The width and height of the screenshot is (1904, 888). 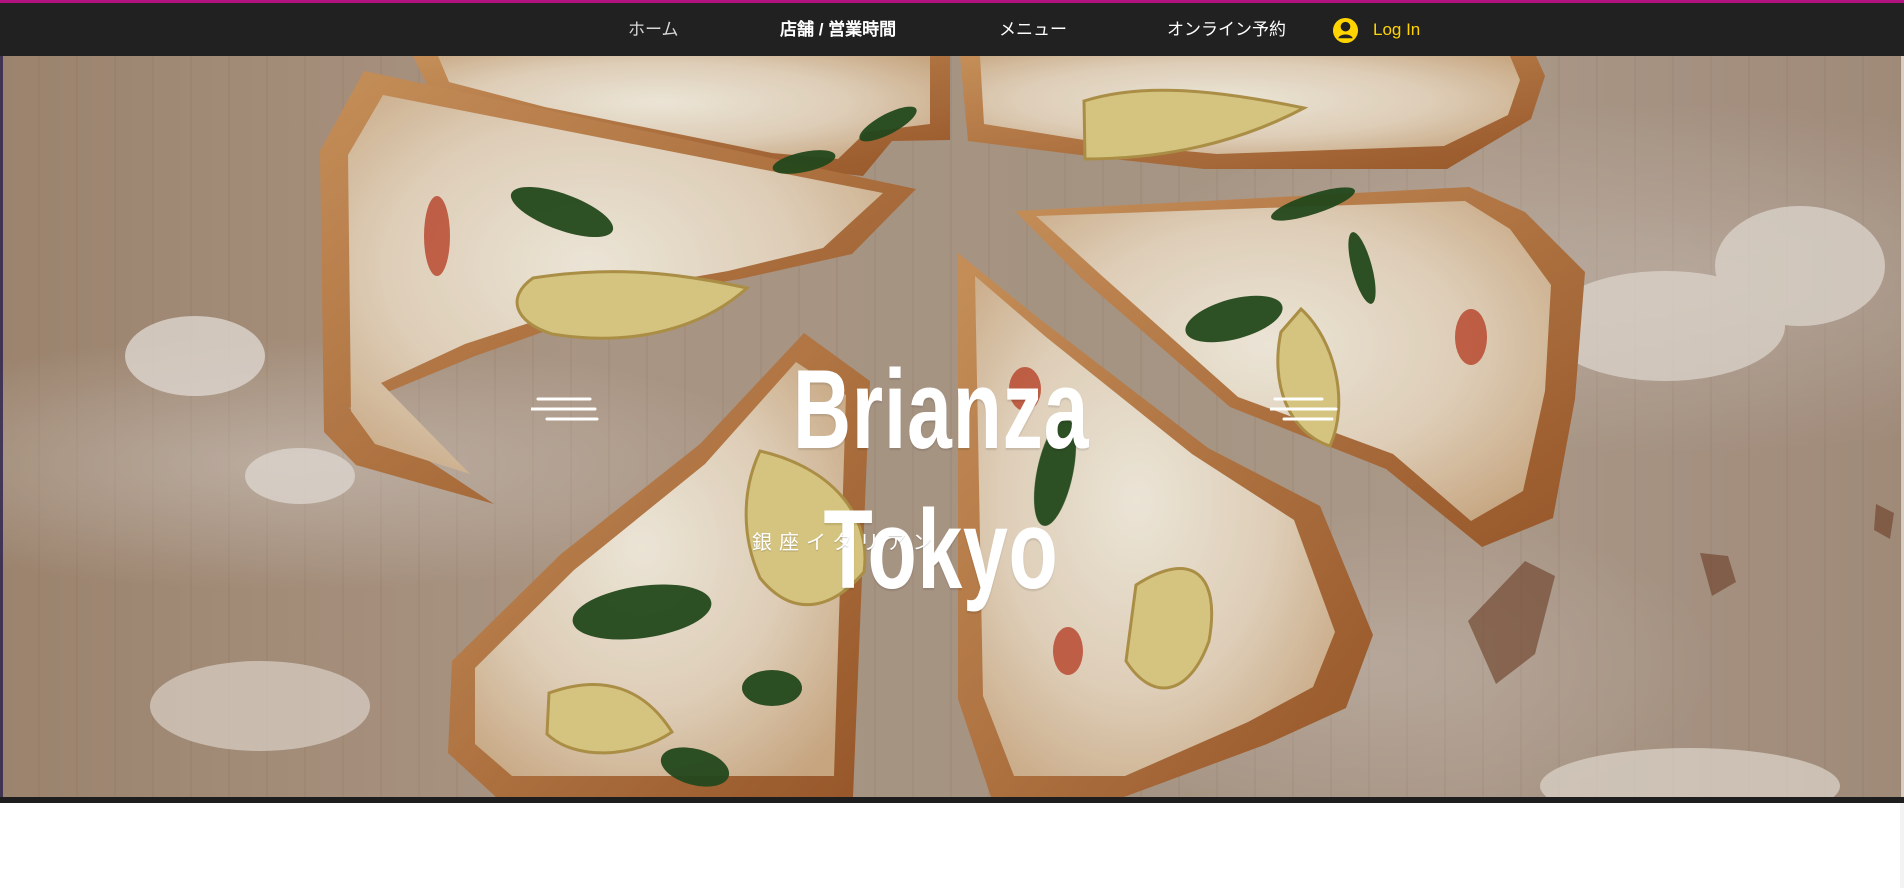 I want to click on hero-title-group: Brianza Tokyo, so click(x=956, y=476).